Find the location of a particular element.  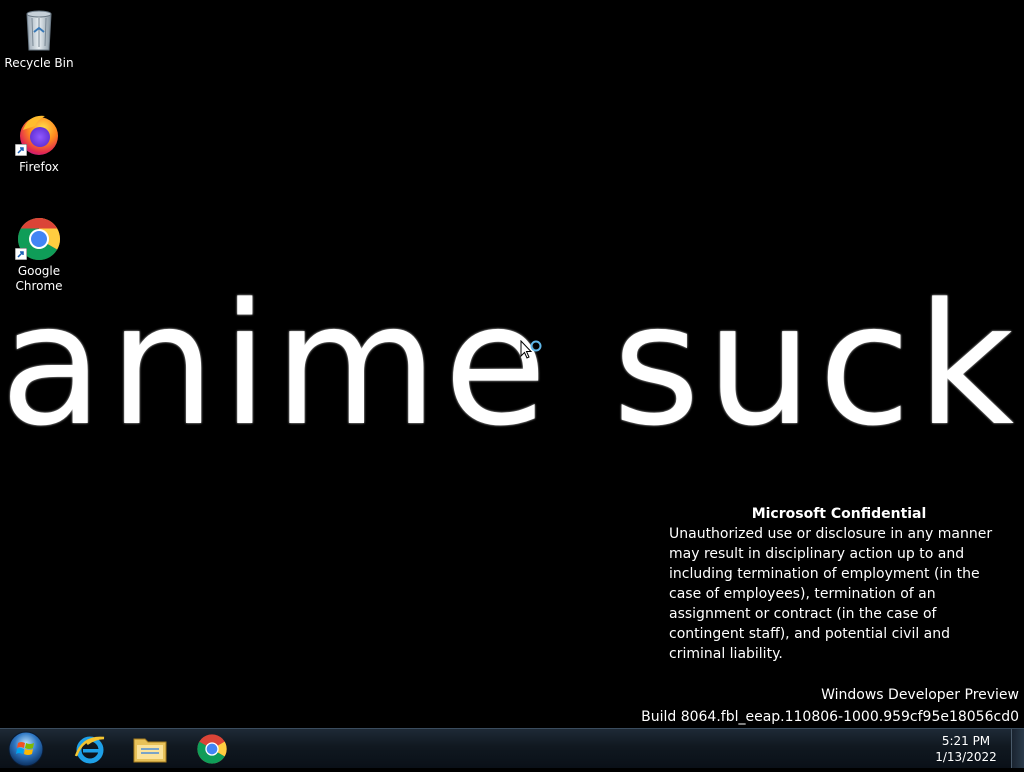

taskbar: 5:21 PM 1/13/2022 is located at coordinates (512, 748).